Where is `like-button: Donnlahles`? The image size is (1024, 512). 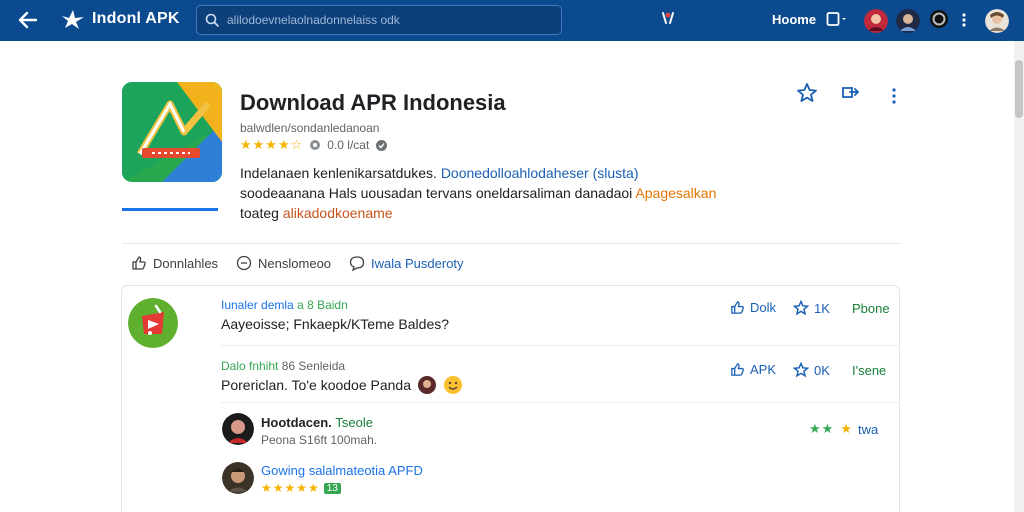 like-button: Donnlahles is located at coordinates (174, 263).